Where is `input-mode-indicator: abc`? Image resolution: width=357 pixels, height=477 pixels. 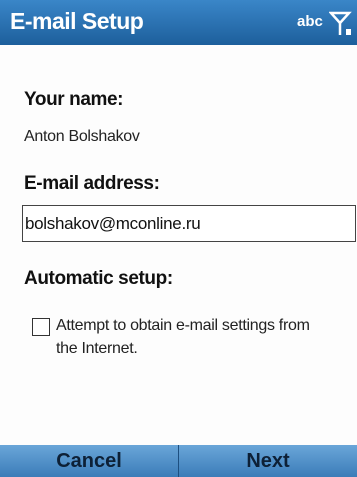 input-mode-indicator: abc is located at coordinates (310, 21).